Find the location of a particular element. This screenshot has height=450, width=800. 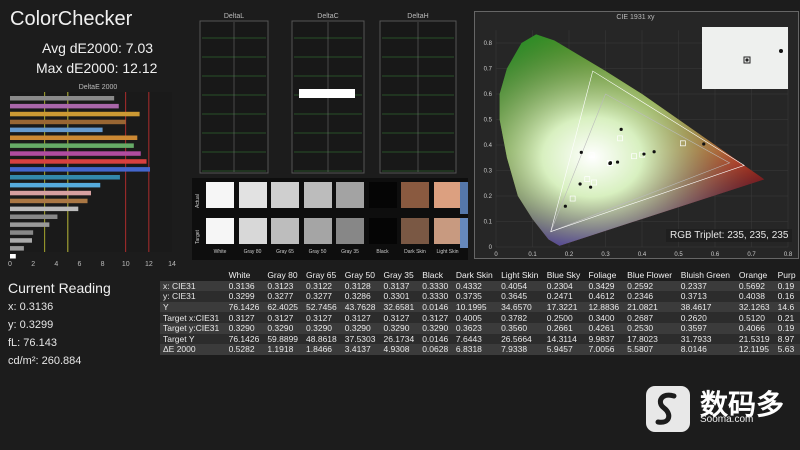

table-cell: 0.2337 is located at coordinates (693, 285).